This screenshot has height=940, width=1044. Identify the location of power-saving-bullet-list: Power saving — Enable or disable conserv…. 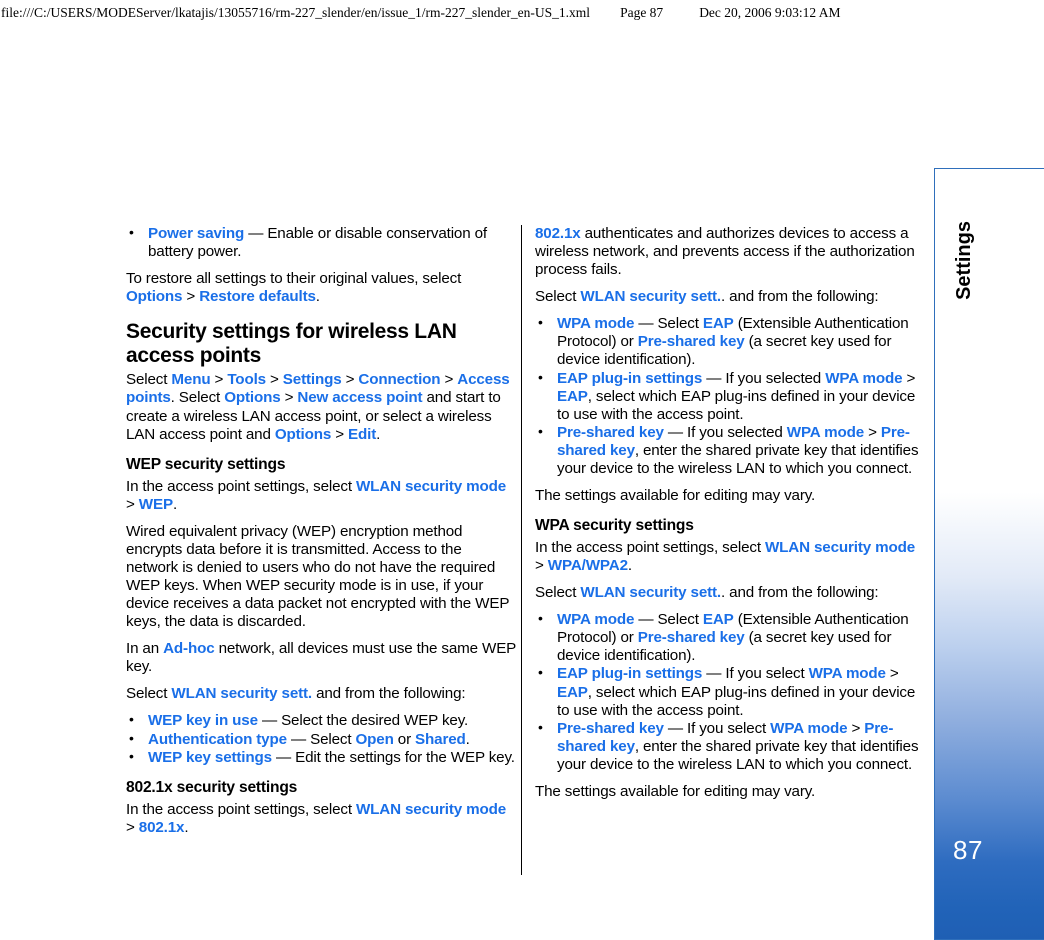
(321, 242).